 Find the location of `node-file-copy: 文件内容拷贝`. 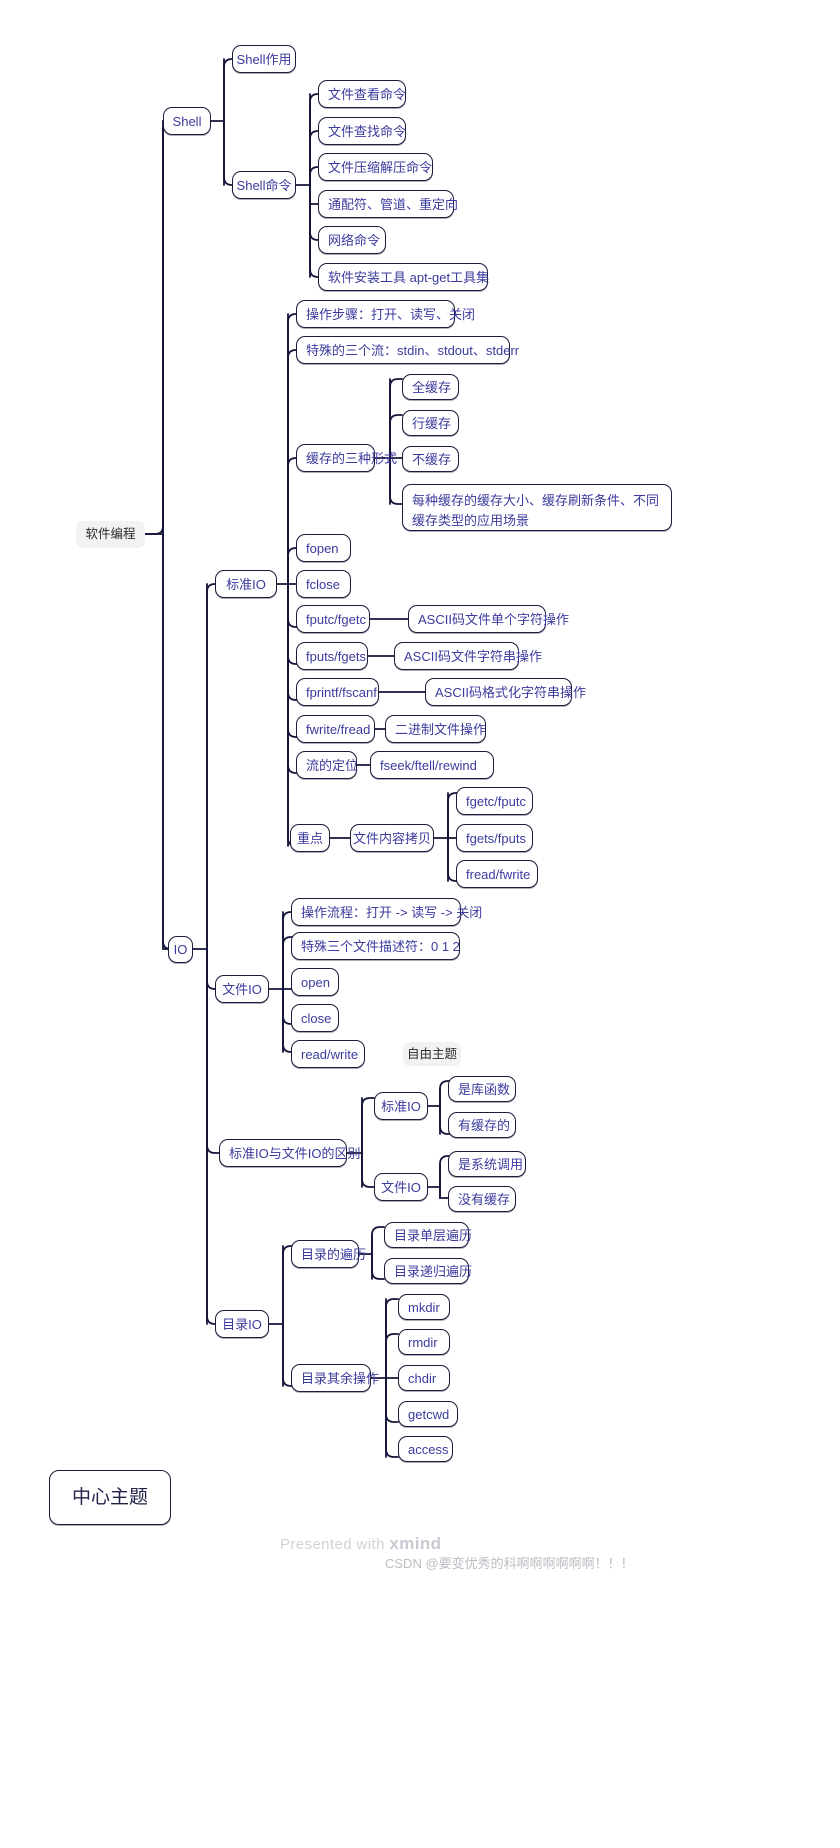

node-file-copy: 文件内容拷贝 is located at coordinates (392, 838).